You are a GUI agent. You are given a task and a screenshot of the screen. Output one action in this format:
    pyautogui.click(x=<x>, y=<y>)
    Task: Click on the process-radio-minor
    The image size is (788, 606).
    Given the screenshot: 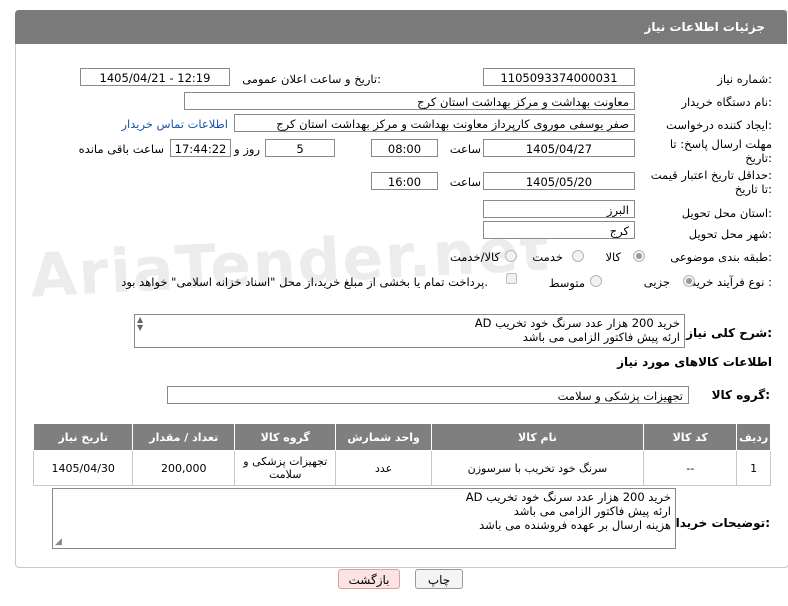 What is the action you would take?
    pyautogui.click(x=689, y=281)
    